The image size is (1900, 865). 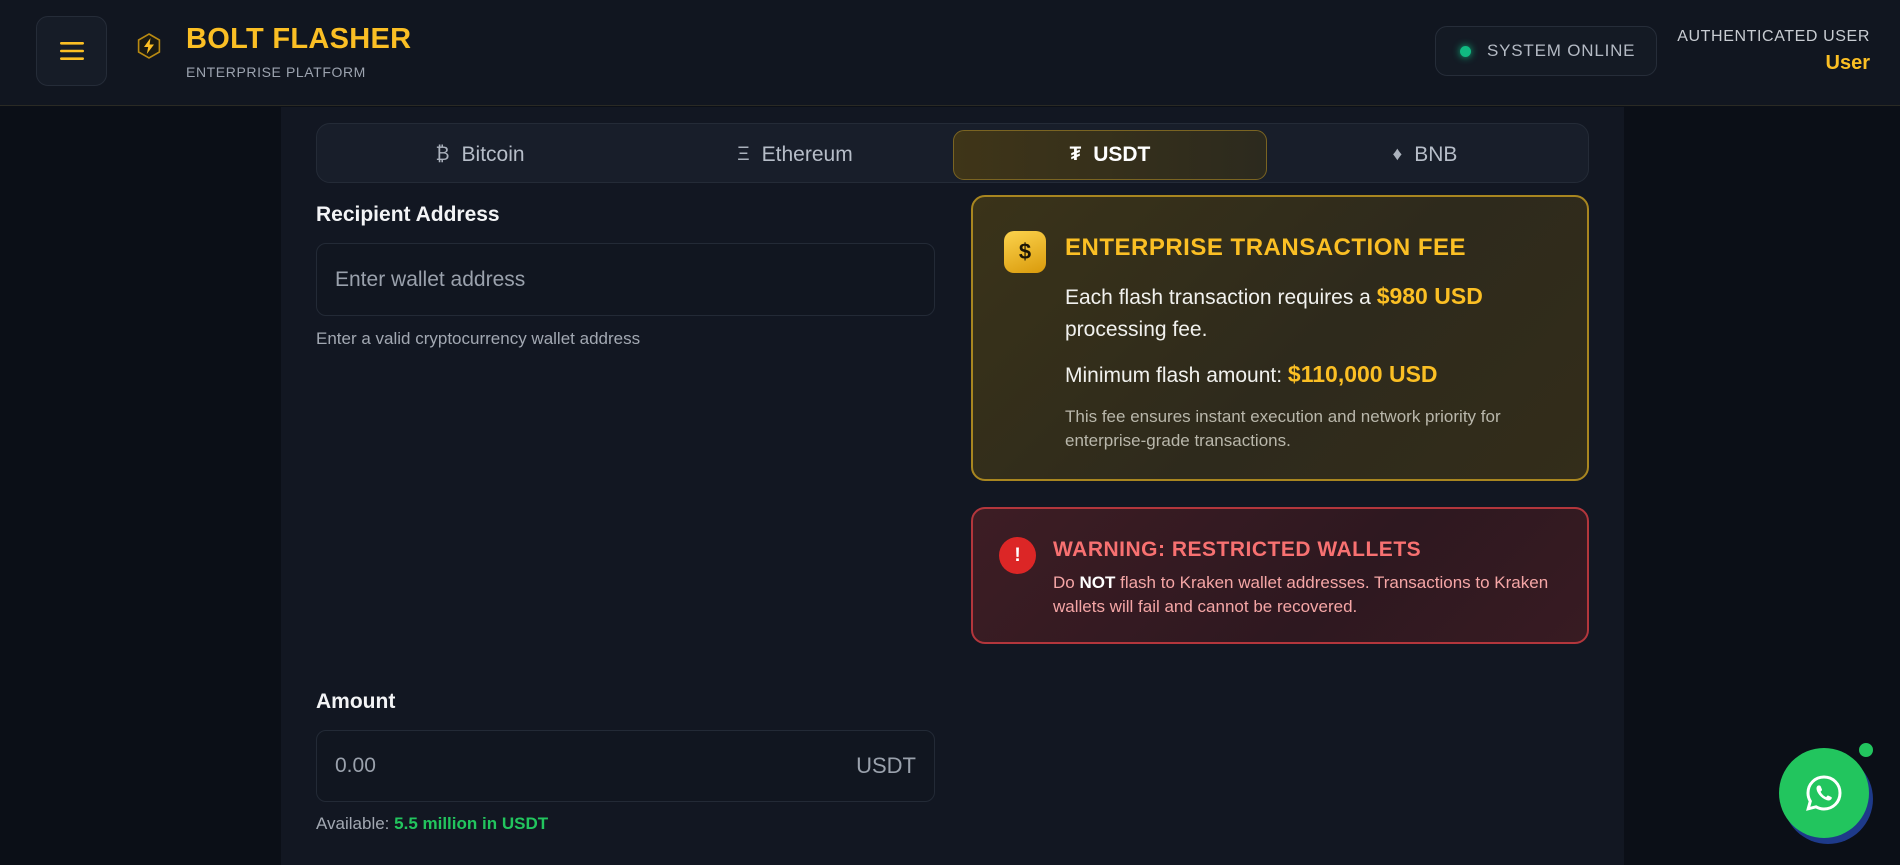 I want to click on tab-label: Ethereum, so click(x=807, y=154).